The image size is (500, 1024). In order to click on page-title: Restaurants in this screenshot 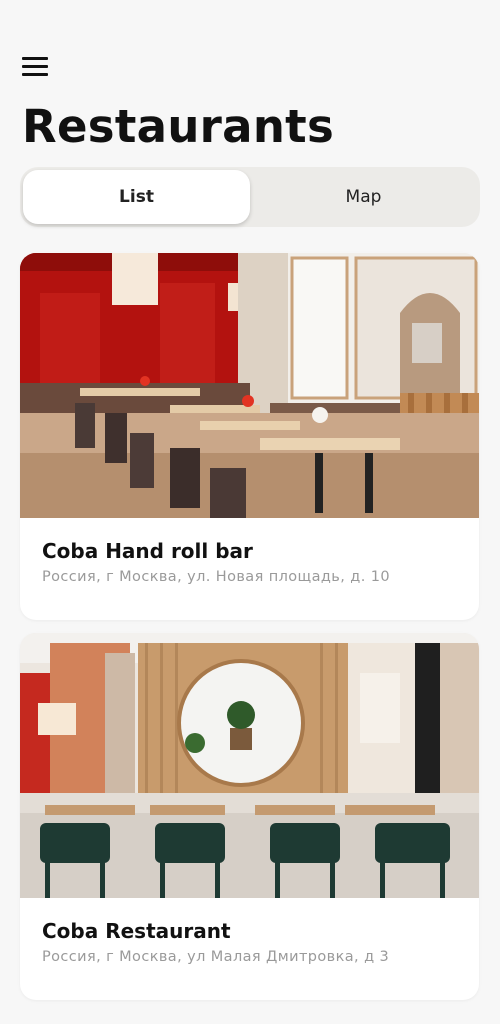, I will do `click(178, 126)`.